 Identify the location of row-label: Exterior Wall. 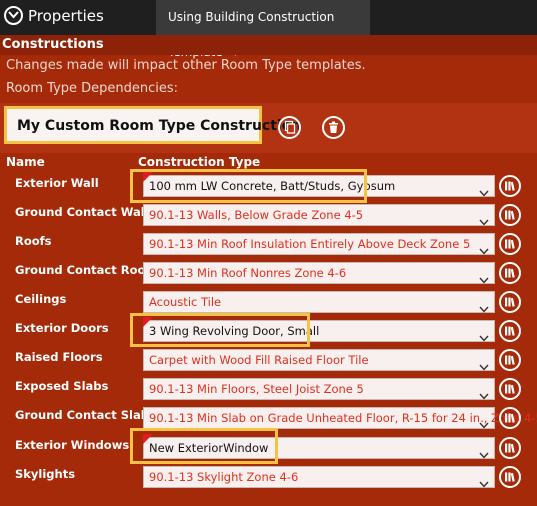
(57, 183).